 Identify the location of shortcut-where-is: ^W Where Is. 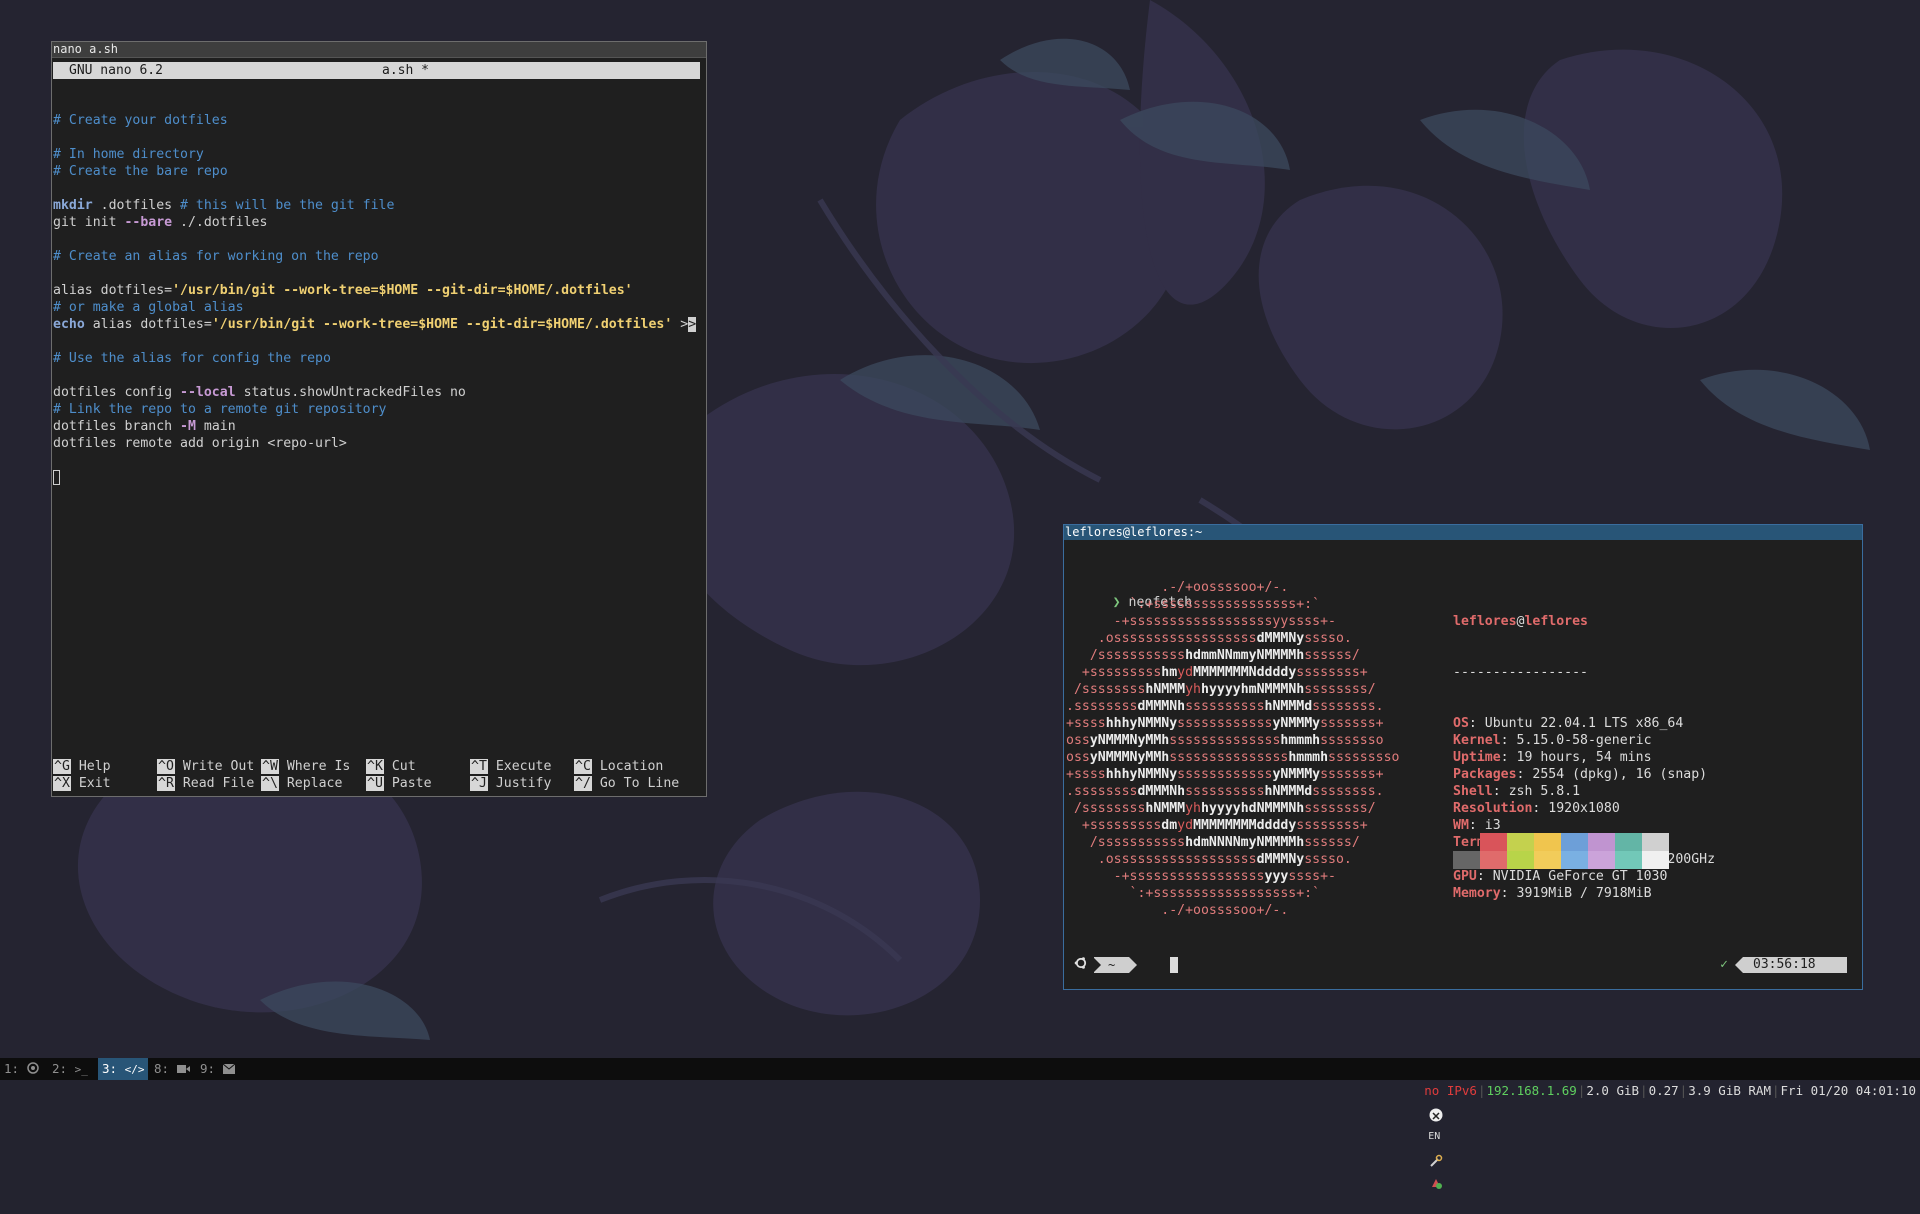
(305, 766).